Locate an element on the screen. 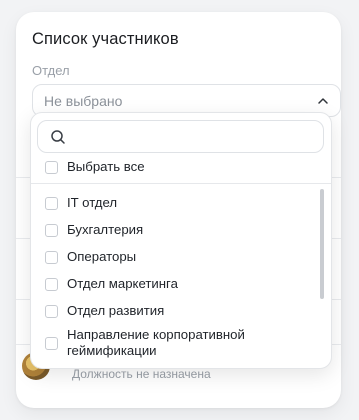  search-field is located at coordinates (180, 137).